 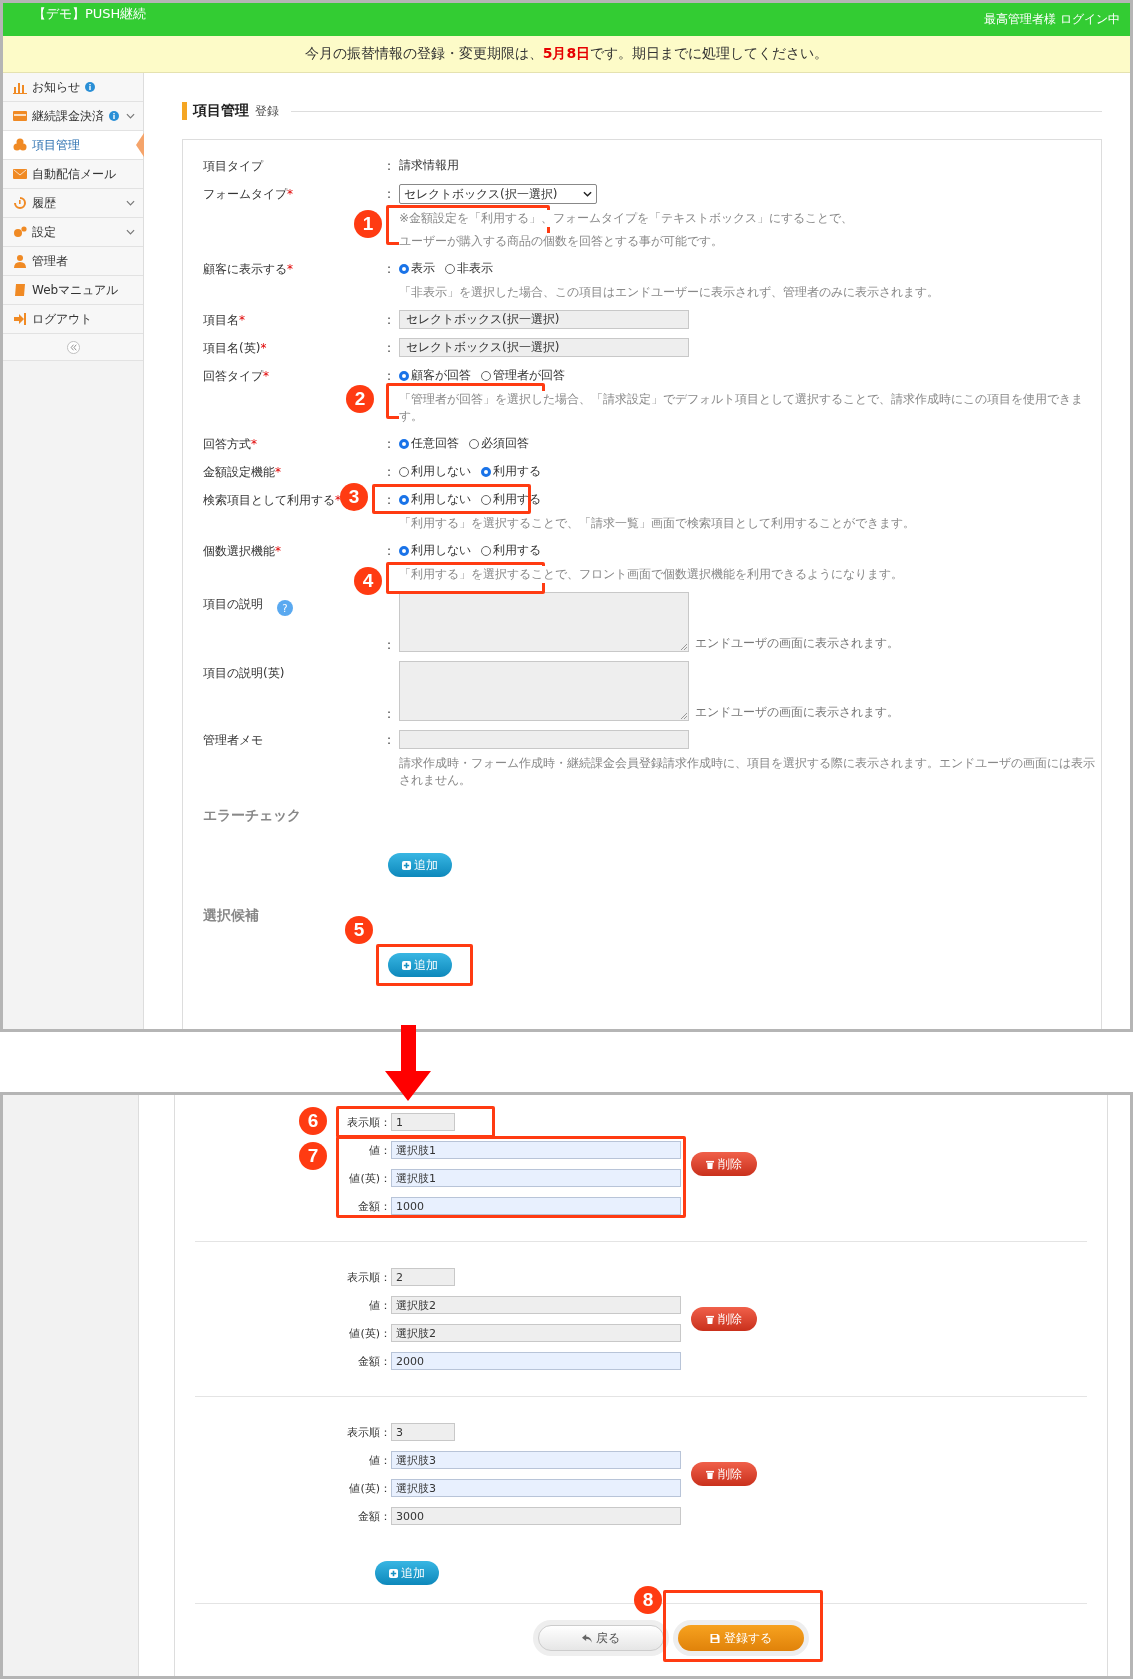 I want to click on sidebar-item: お知らせ, so click(x=73, y=87).